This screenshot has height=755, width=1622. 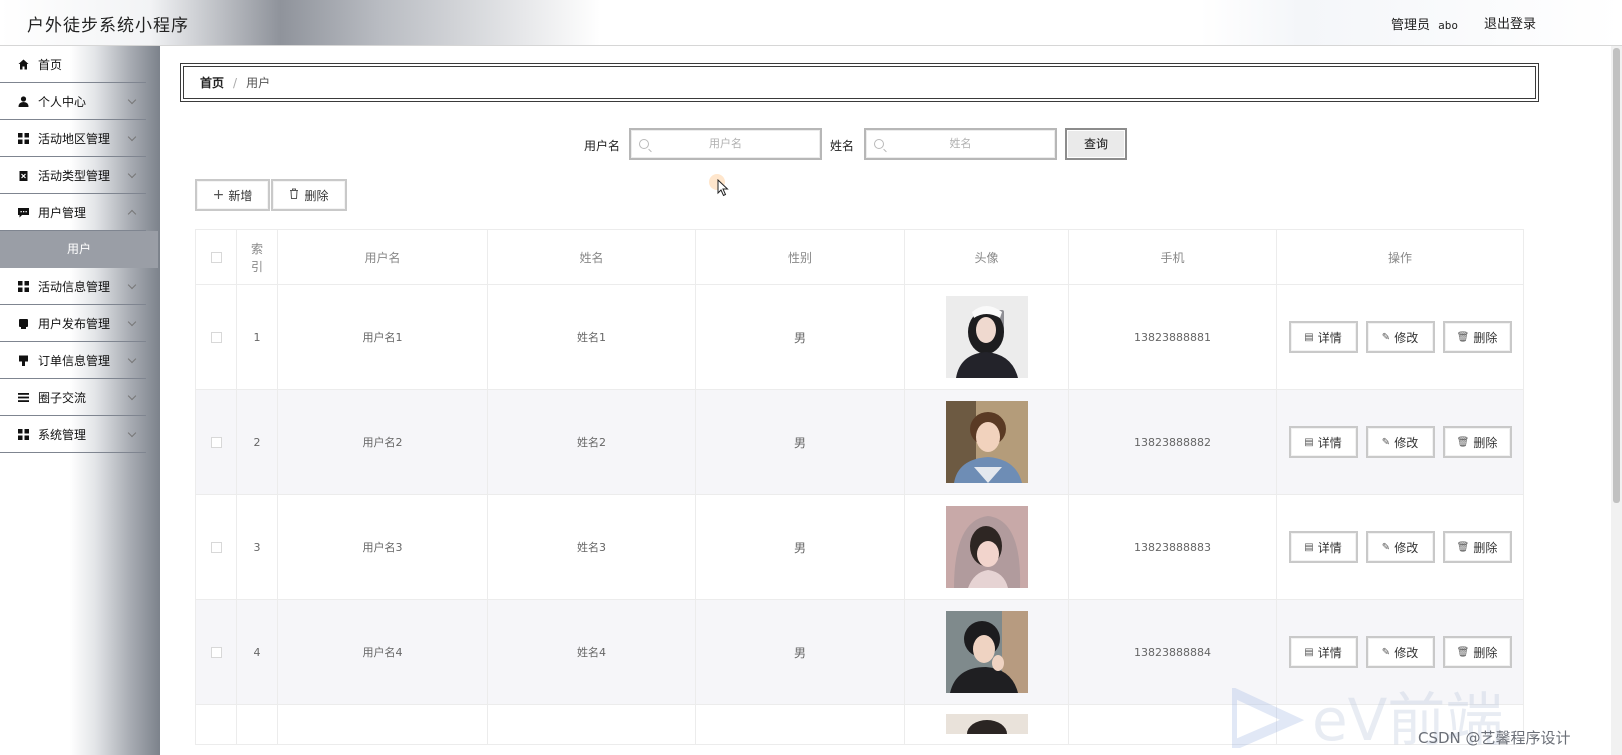 I want to click on admin-info: 管理员 abo, so click(x=1424, y=23).